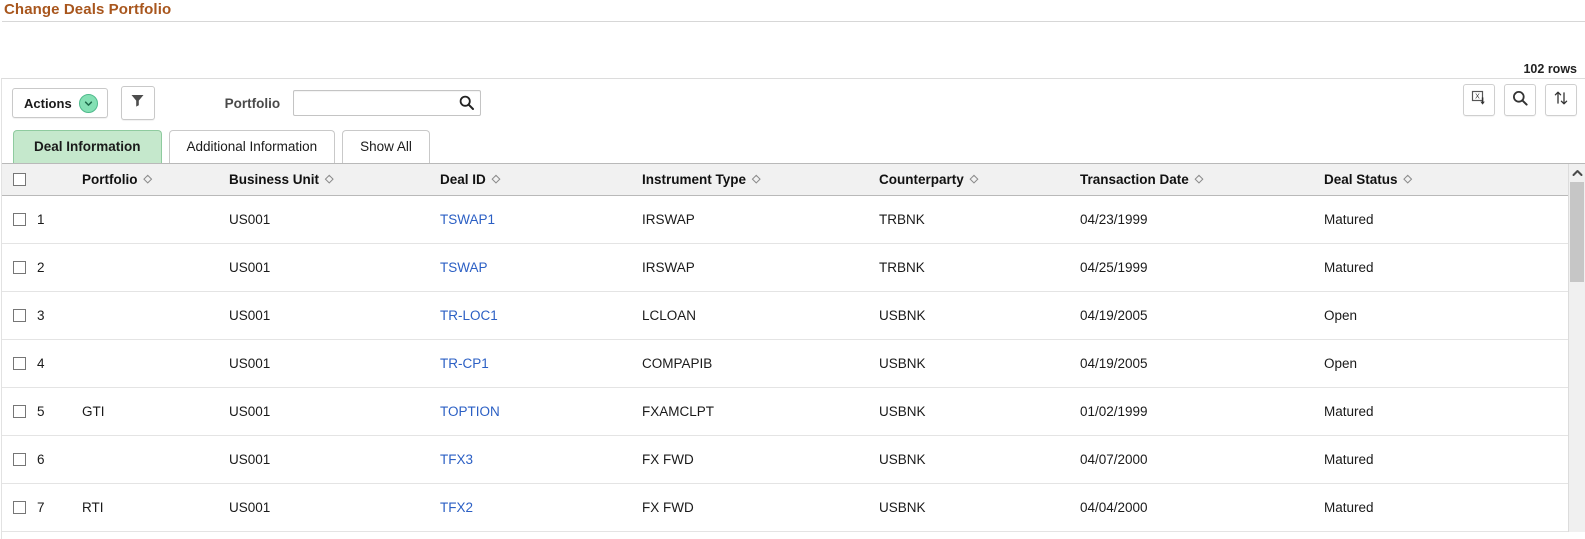  I want to click on download-to-excel-button: X, so click(1479, 100).